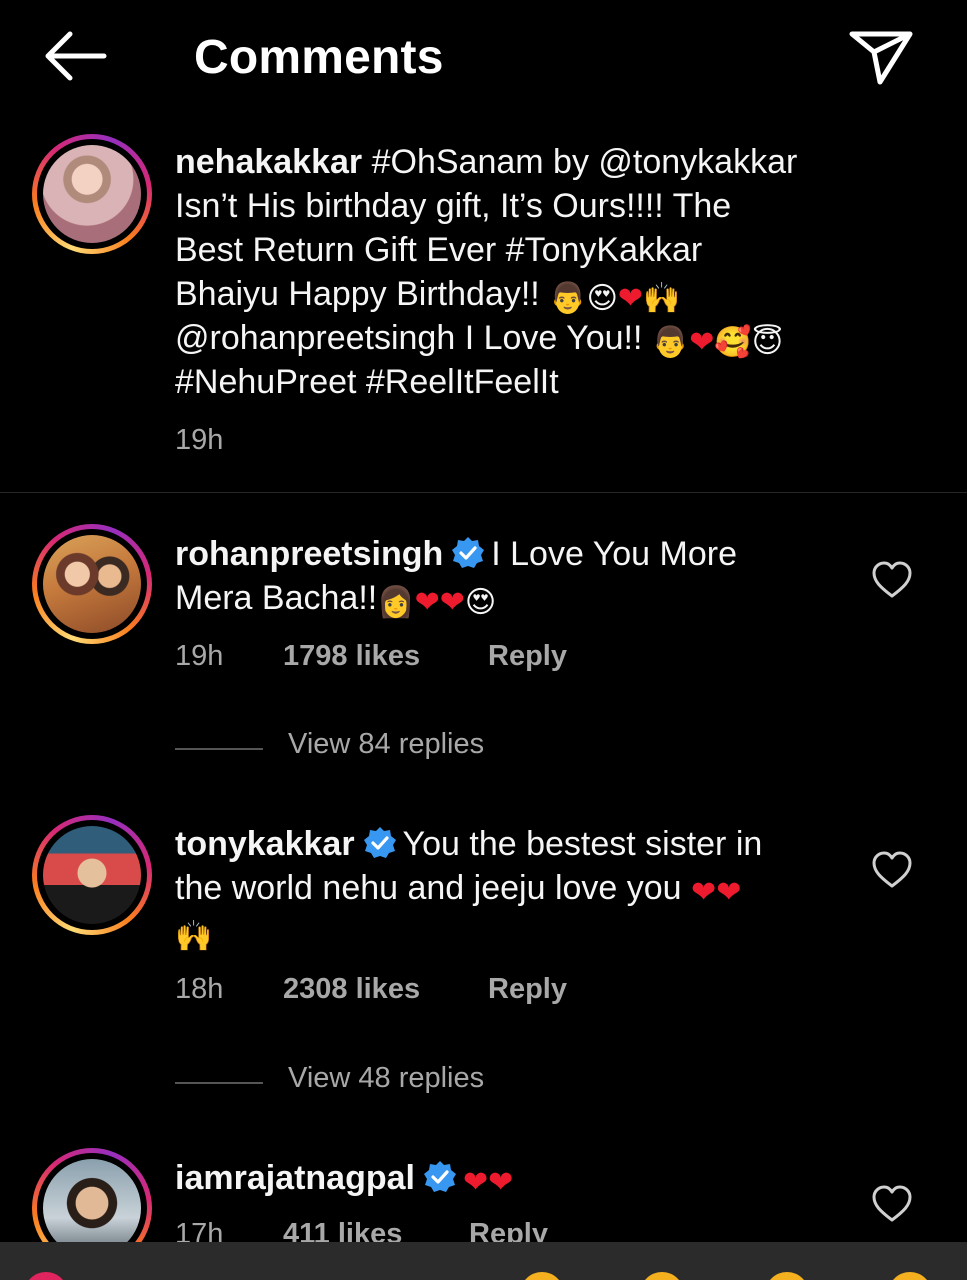 The image size is (967, 1280). What do you see at coordinates (199, 656) in the screenshot?
I see `comment-time: 19h` at bounding box center [199, 656].